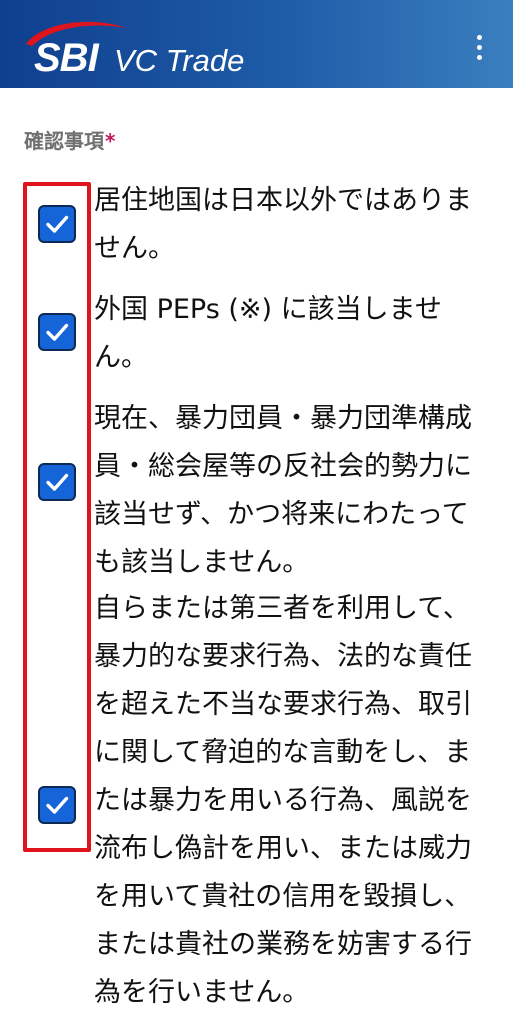  Describe the element at coordinates (64, 141) in the screenshot. I see `section-label-text: 確認事項` at that location.